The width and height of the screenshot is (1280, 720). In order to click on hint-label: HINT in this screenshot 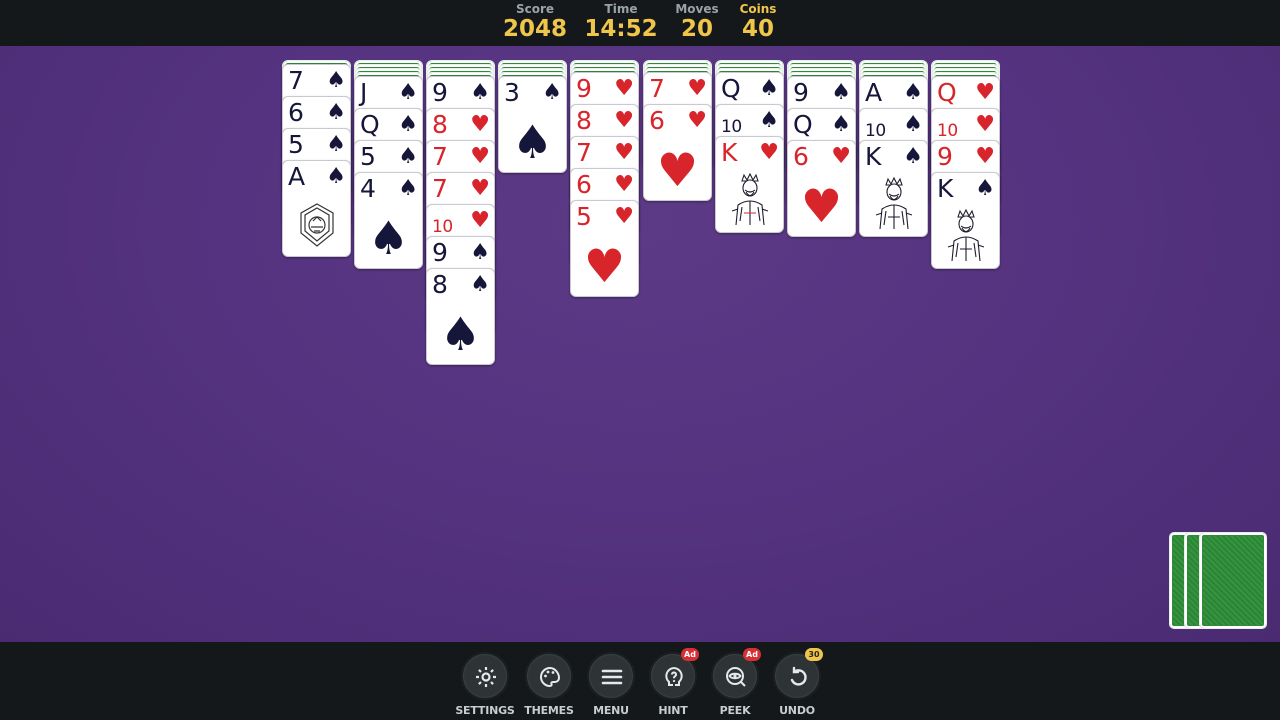, I will do `click(673, 710)`.